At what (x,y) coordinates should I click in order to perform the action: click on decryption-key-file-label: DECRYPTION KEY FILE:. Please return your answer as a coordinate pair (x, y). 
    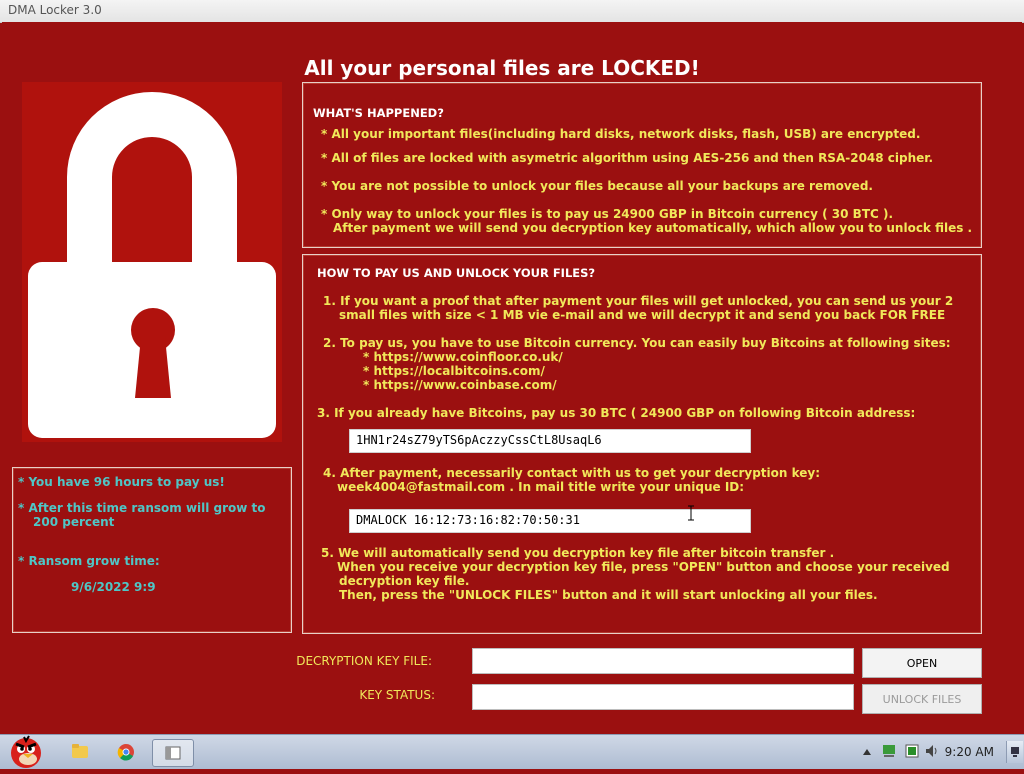
    Looking at the image, I should click on (364, 661).